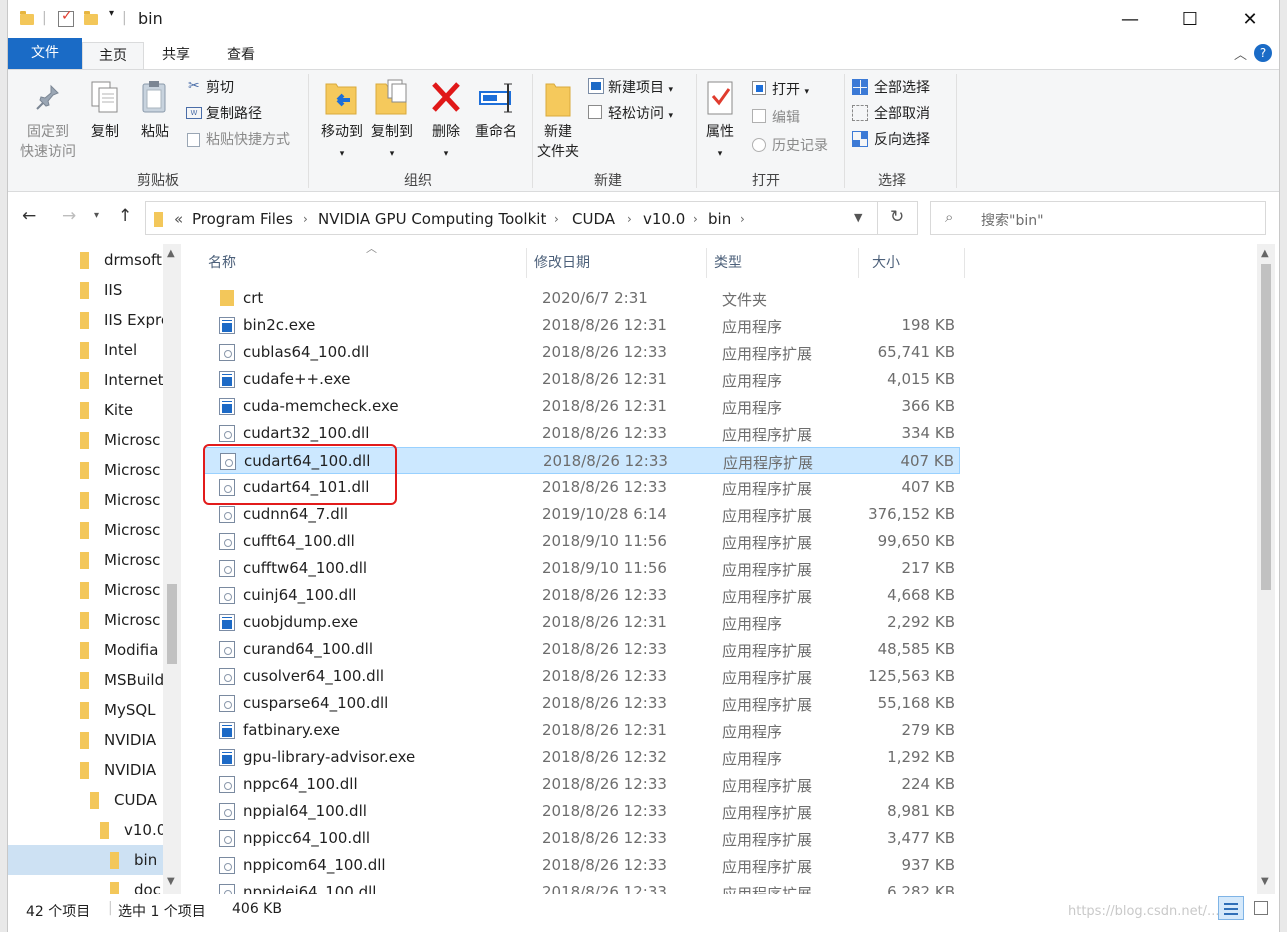  What do you see at coordinates (113, 56) in the screenshot?
I see `tab-home: 主页` at bounding box center [113, 56].